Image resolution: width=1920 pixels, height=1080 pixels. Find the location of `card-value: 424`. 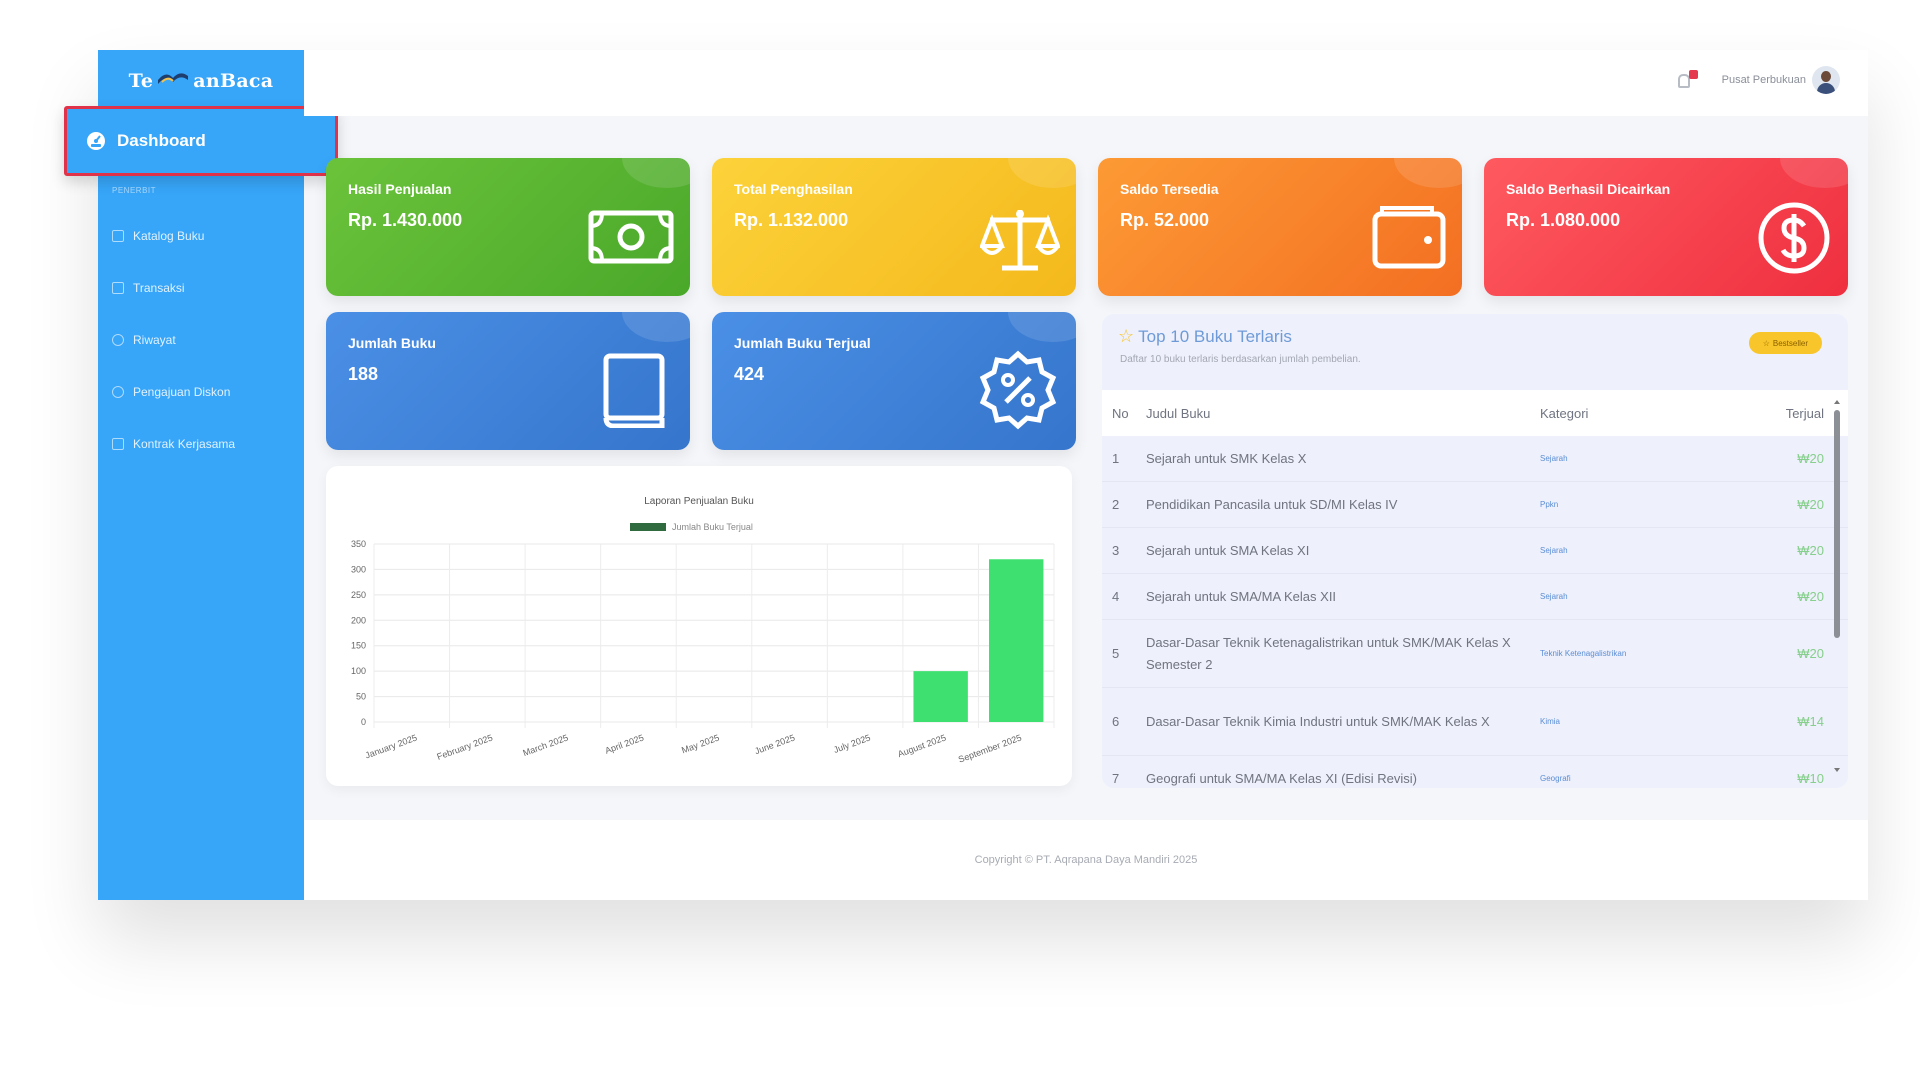

card-value: 424 is located at coordinates (749, 374).